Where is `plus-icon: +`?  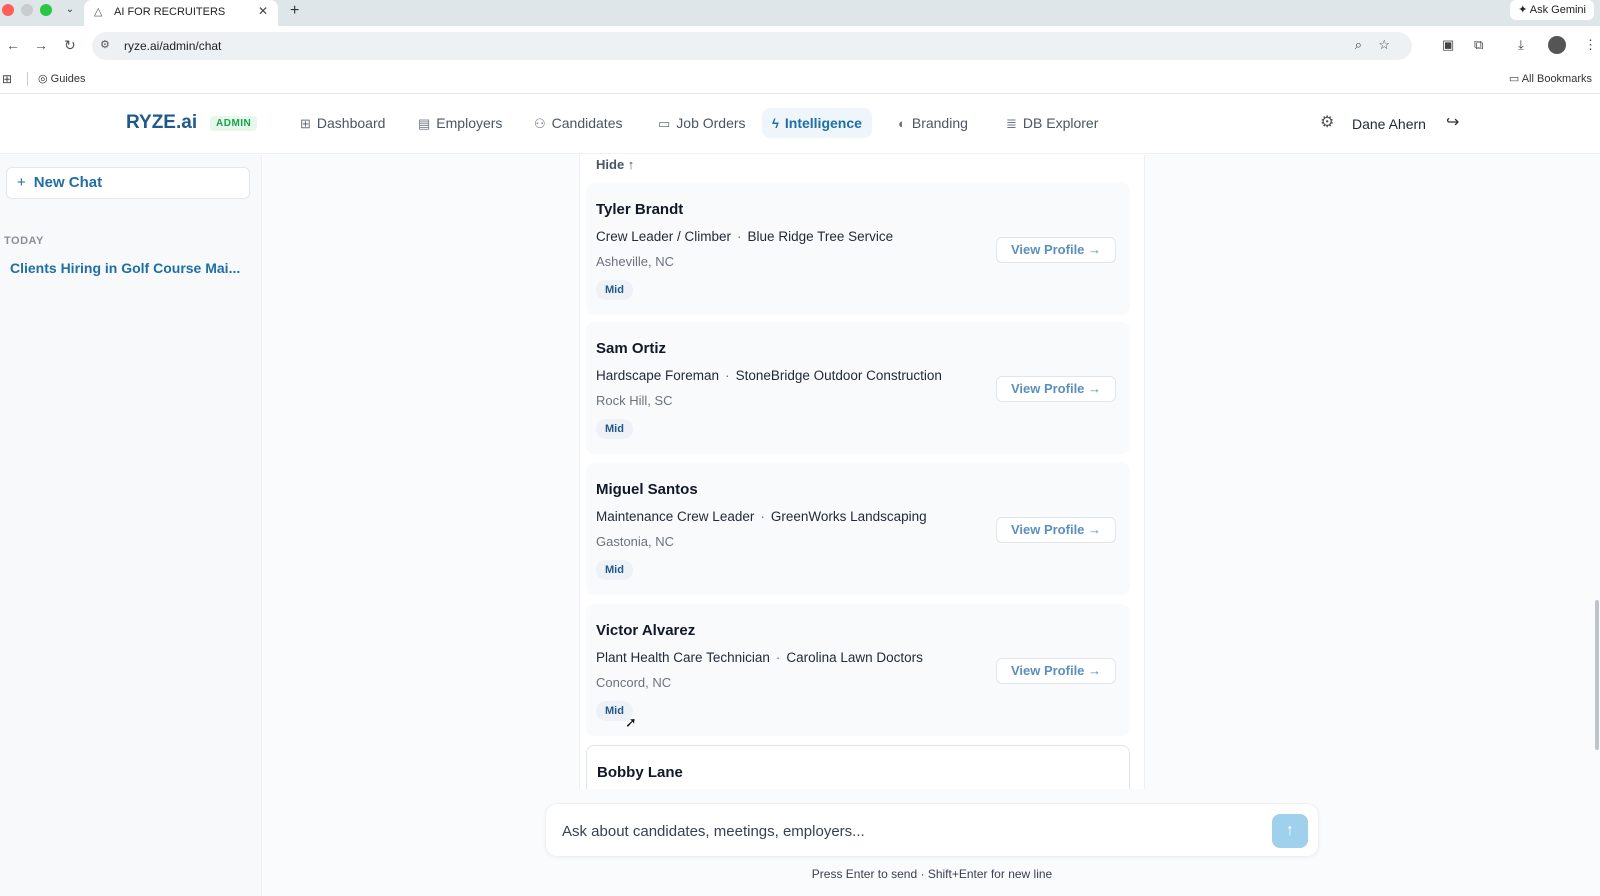 plus-icon: + is located at coordinates (21, 182).